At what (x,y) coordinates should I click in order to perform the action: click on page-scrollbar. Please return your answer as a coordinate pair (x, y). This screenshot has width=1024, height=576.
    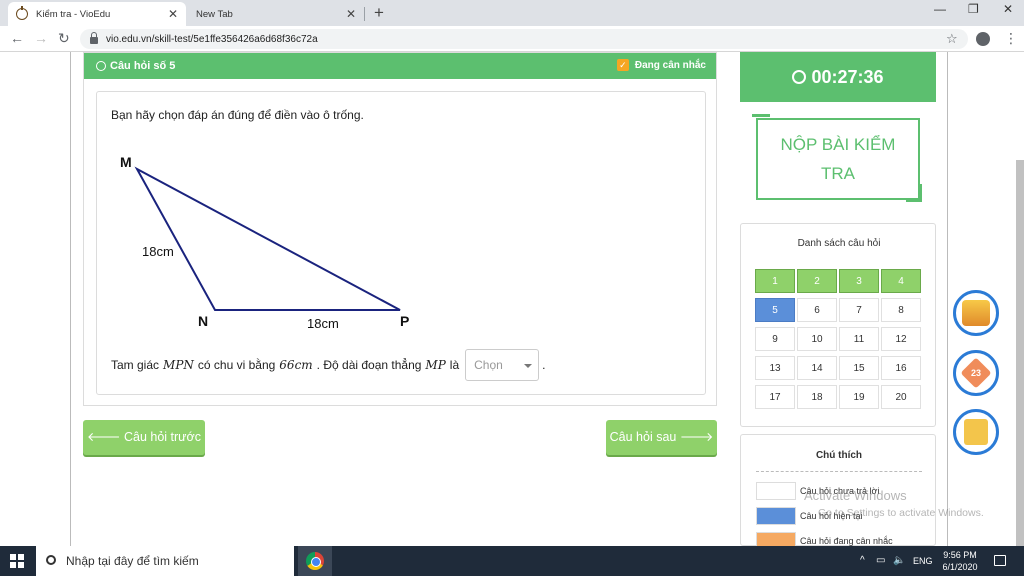
    Looking at the image, I should click on (1020, 353).